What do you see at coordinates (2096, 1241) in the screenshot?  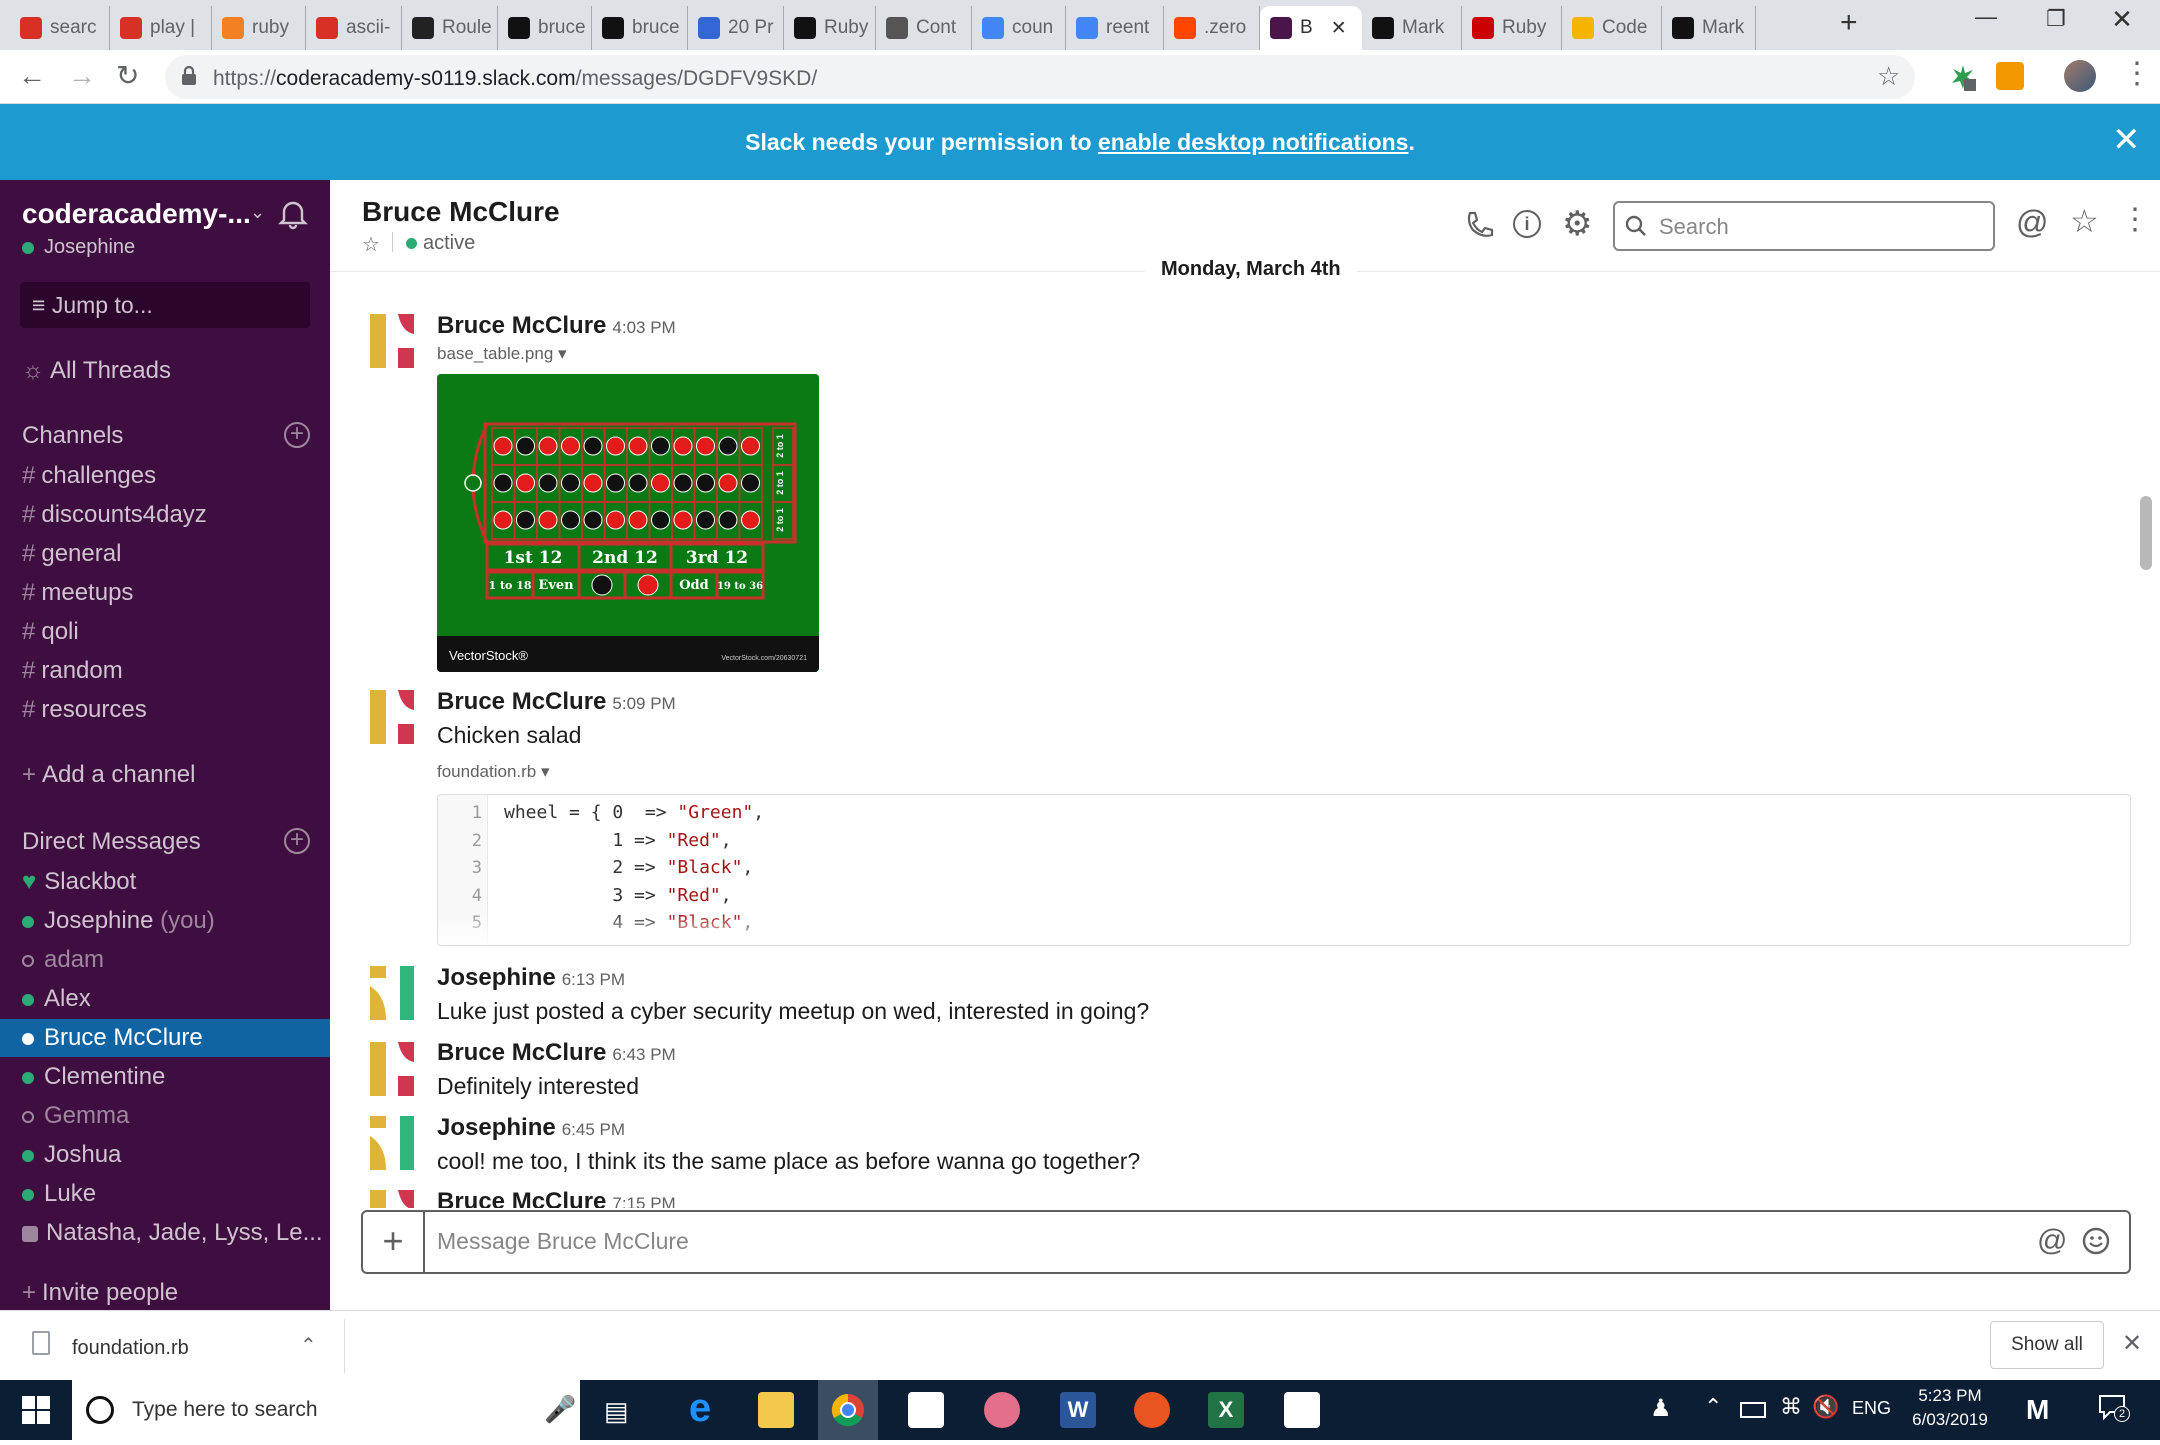 I see `emoji-icon` at bounding box center [2096, 1241].